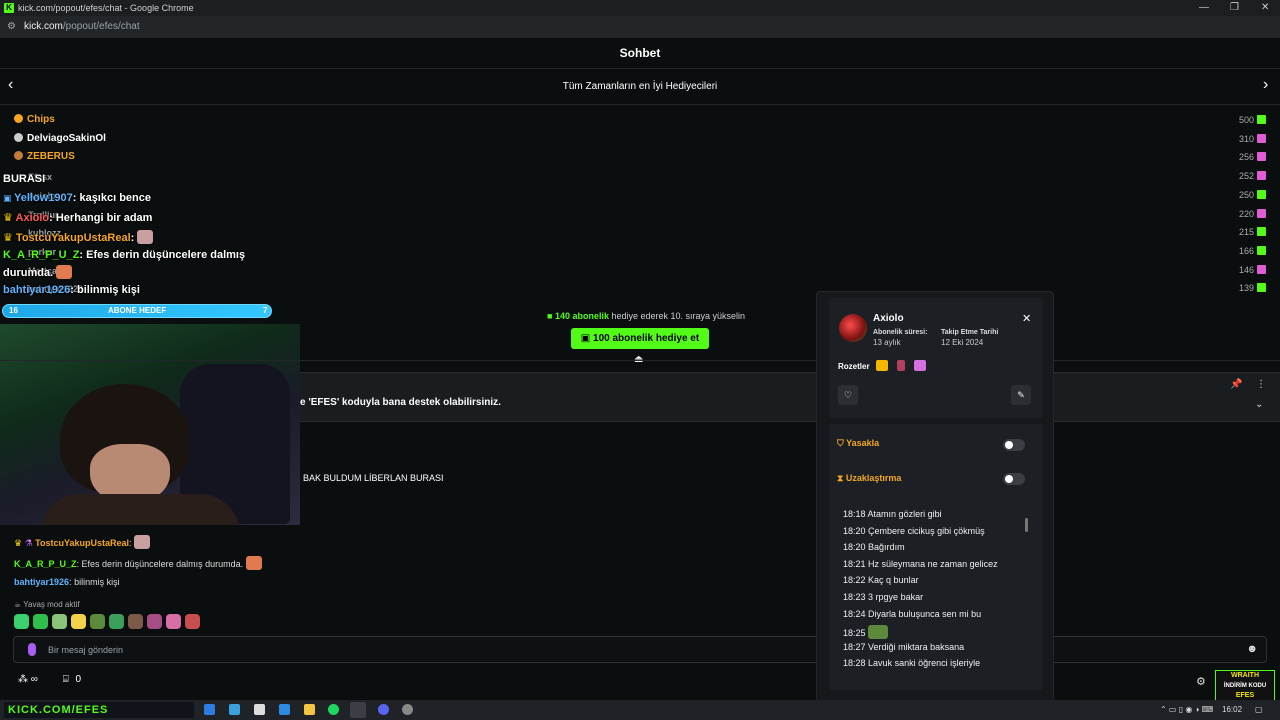 This screenshot has height=720, width=1280. What do you see at coordinates (101, 26) in the screenshot?
I see `url-path: /popout/efes/chat` at bounding box center [101, 26].